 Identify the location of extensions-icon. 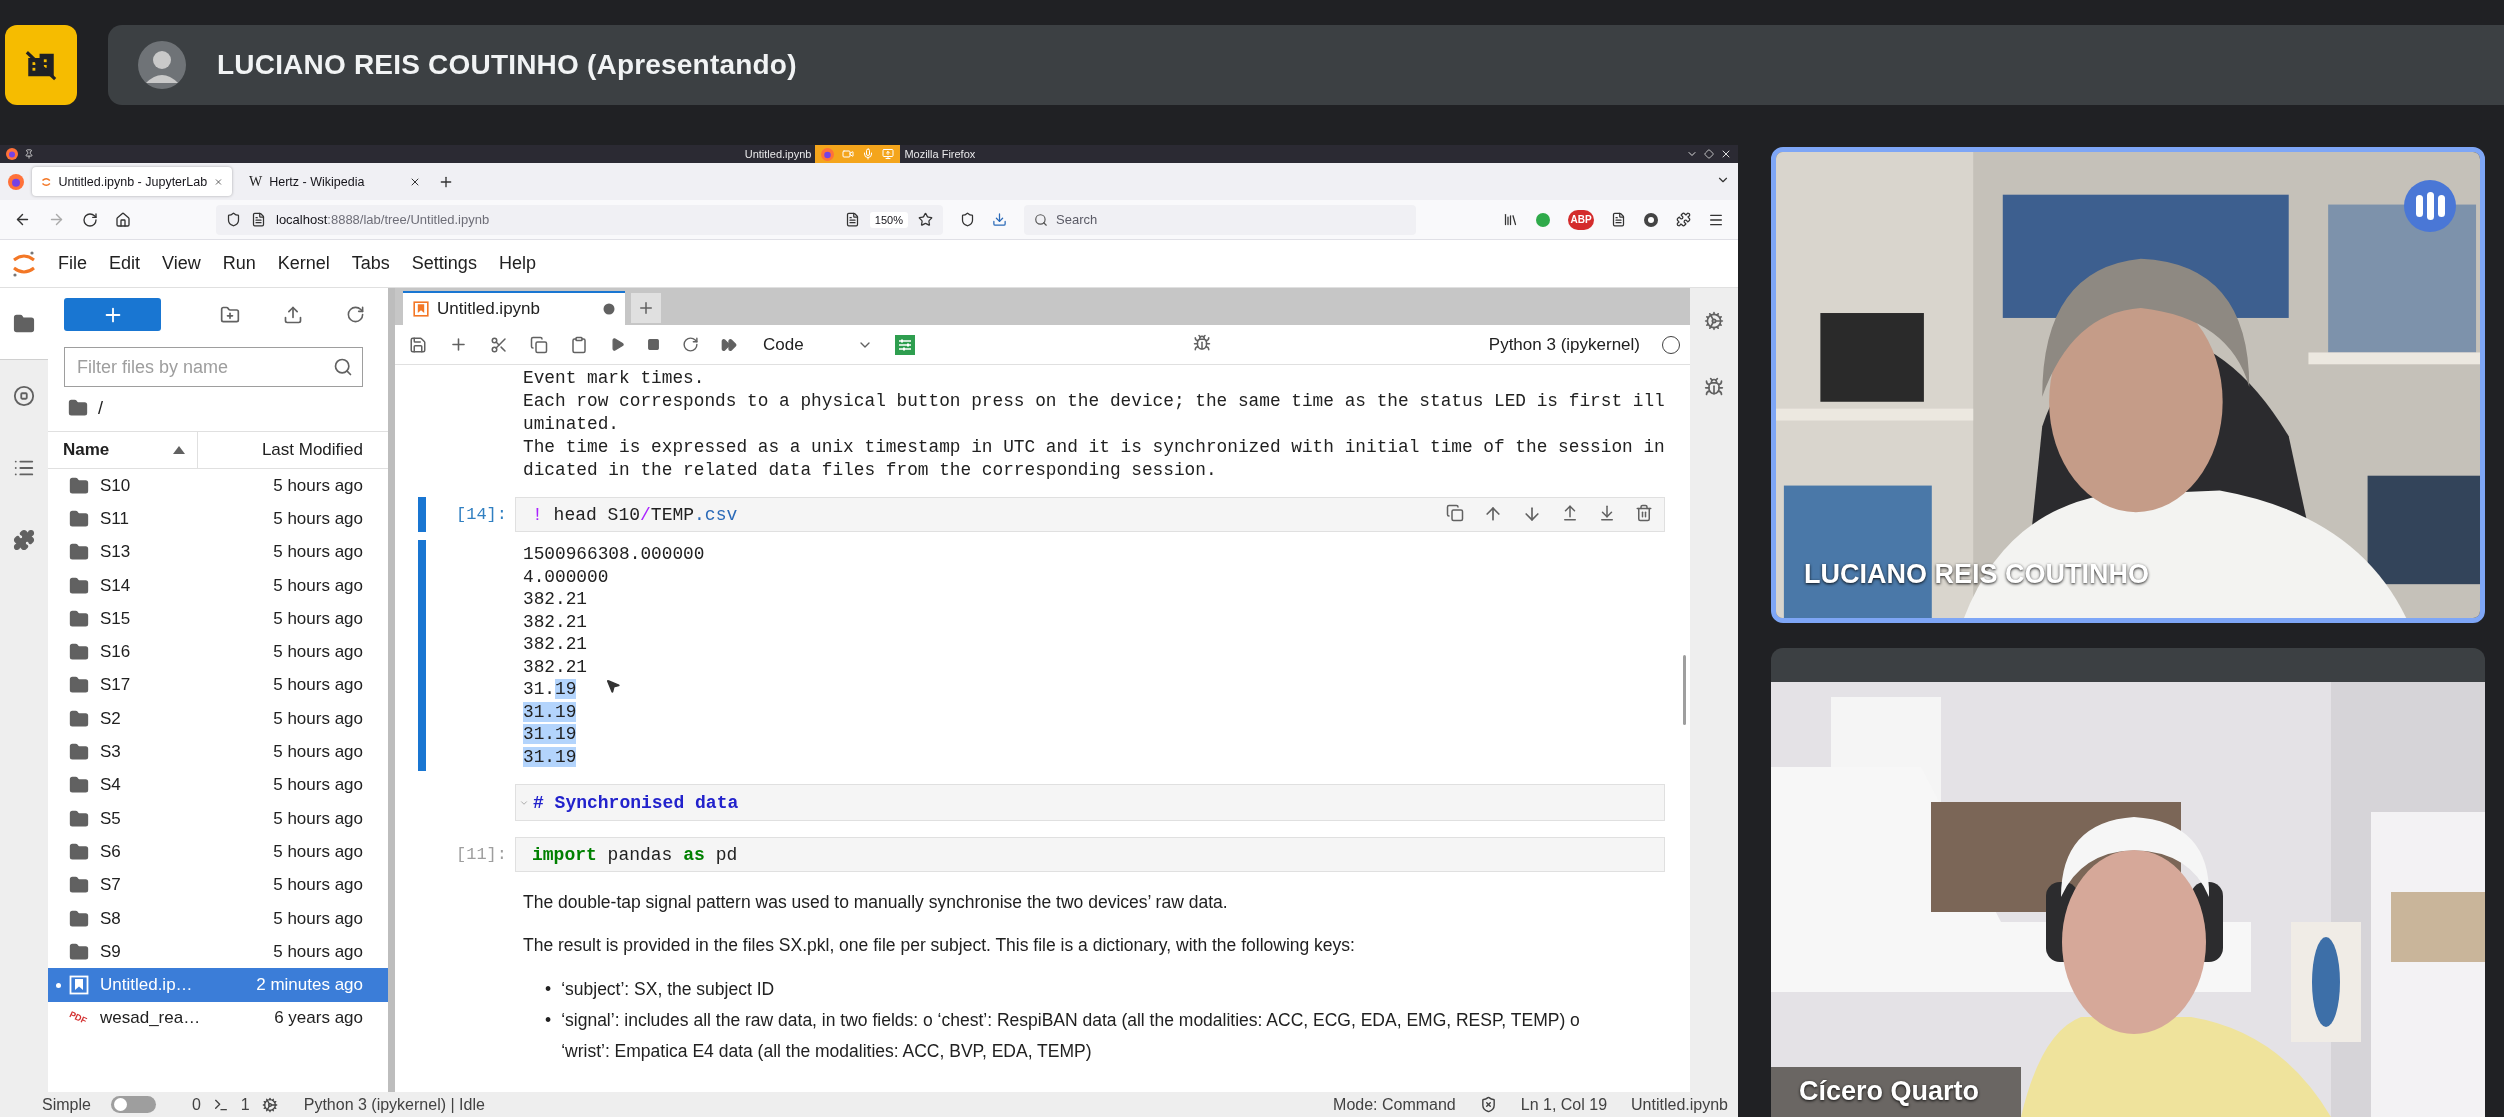
(1683, 219).